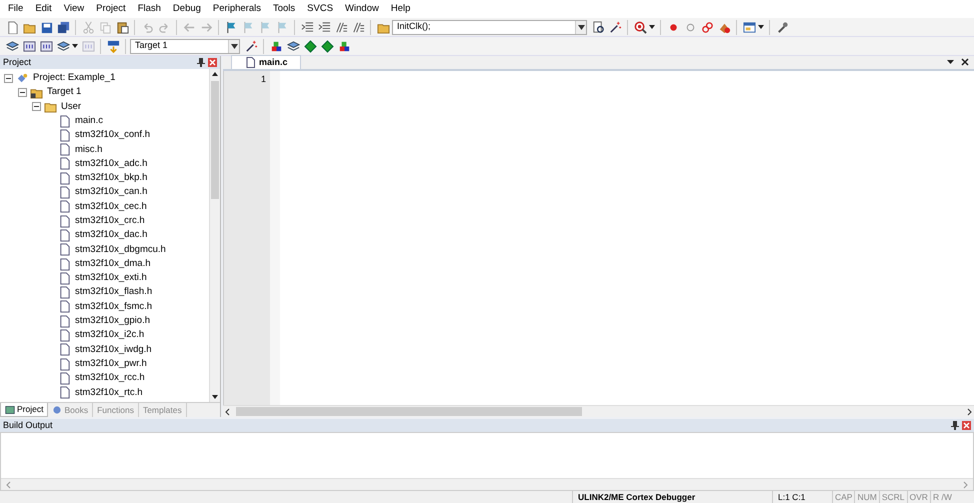 The width and height of the screenshot is (974, 503). Describe the element at coordinates (111, 207) in the screenshot. I see `tree-item: stm32f10x_cec.h` at that location.